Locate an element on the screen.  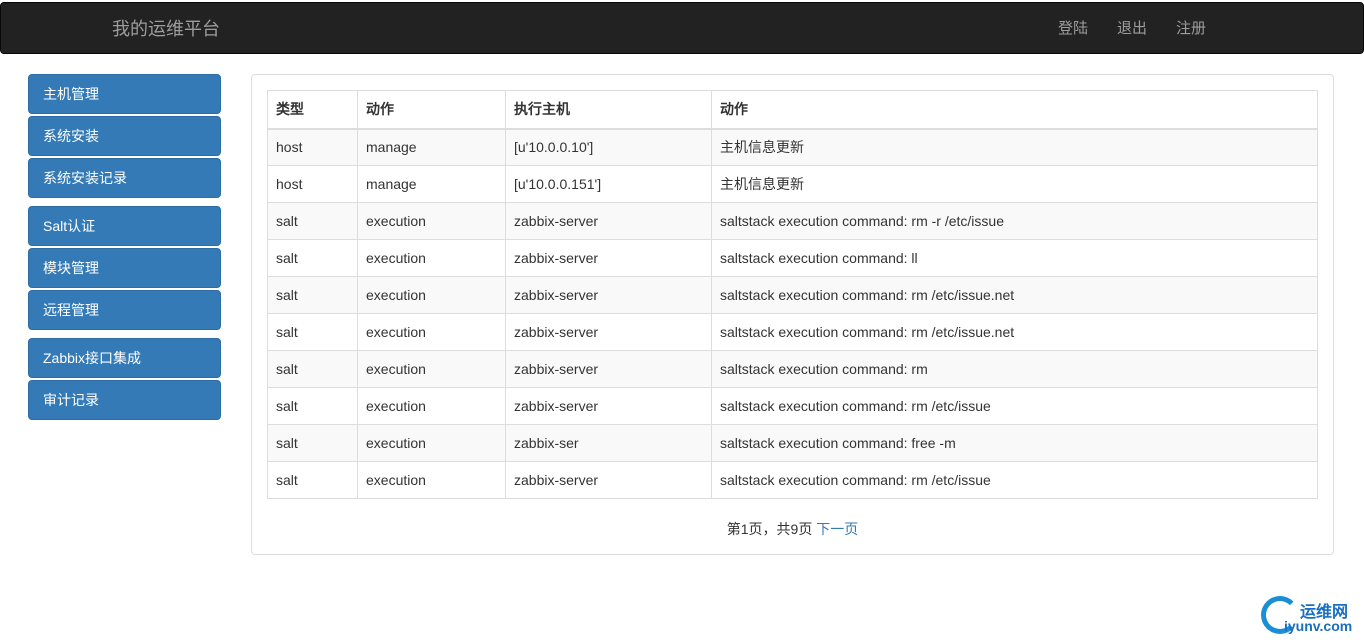
watermark-domain: iyunv.com is located at coordinates (1318, 626).